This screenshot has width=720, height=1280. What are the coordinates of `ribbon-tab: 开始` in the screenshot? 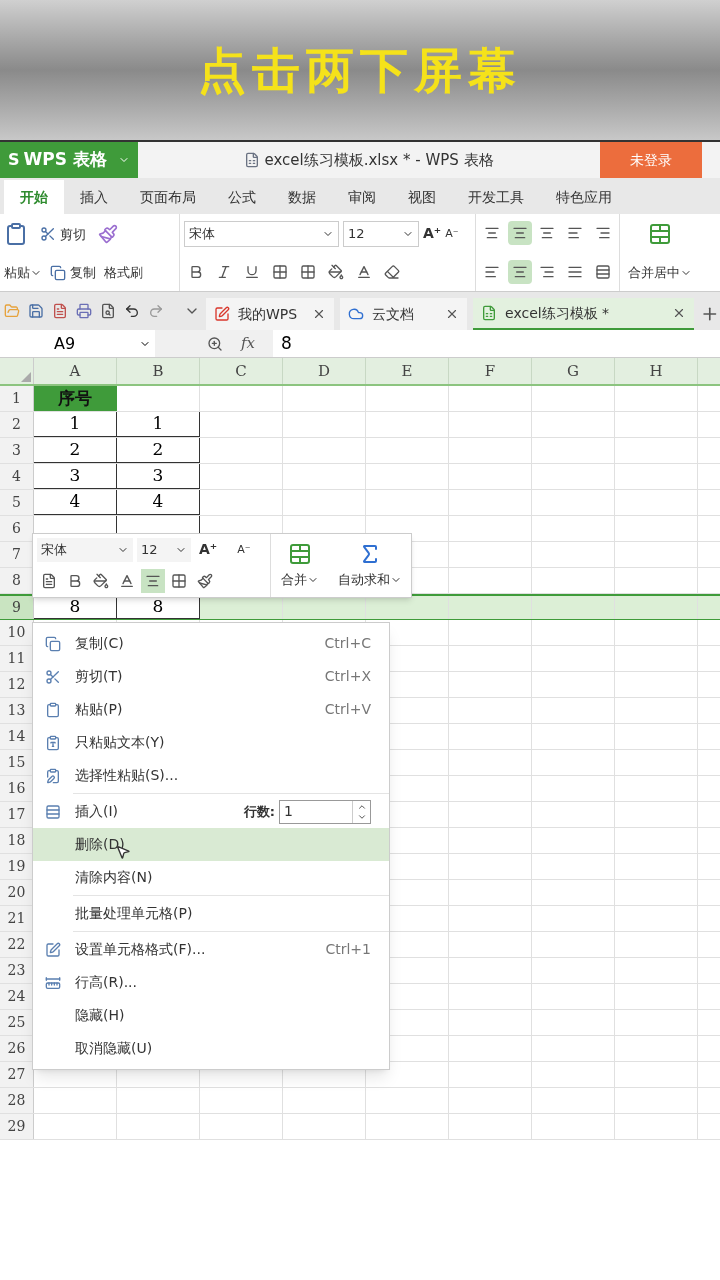 It's located at (34, 197).